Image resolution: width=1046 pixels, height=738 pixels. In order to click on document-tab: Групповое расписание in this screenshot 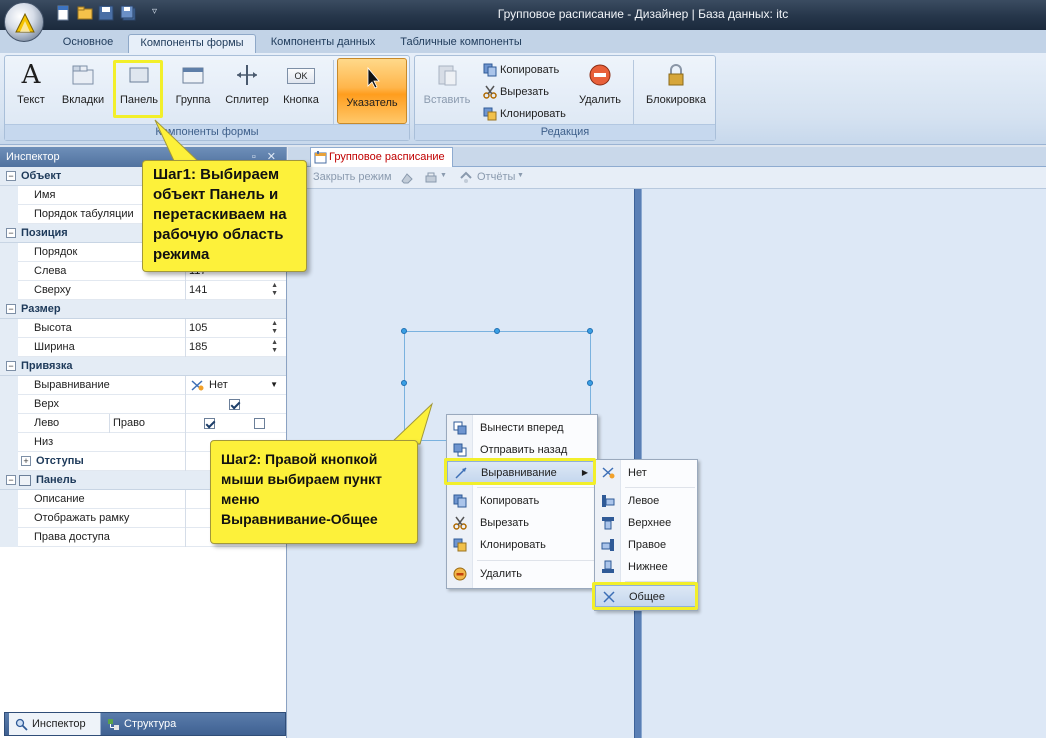, I will do `click(381, 157)`.